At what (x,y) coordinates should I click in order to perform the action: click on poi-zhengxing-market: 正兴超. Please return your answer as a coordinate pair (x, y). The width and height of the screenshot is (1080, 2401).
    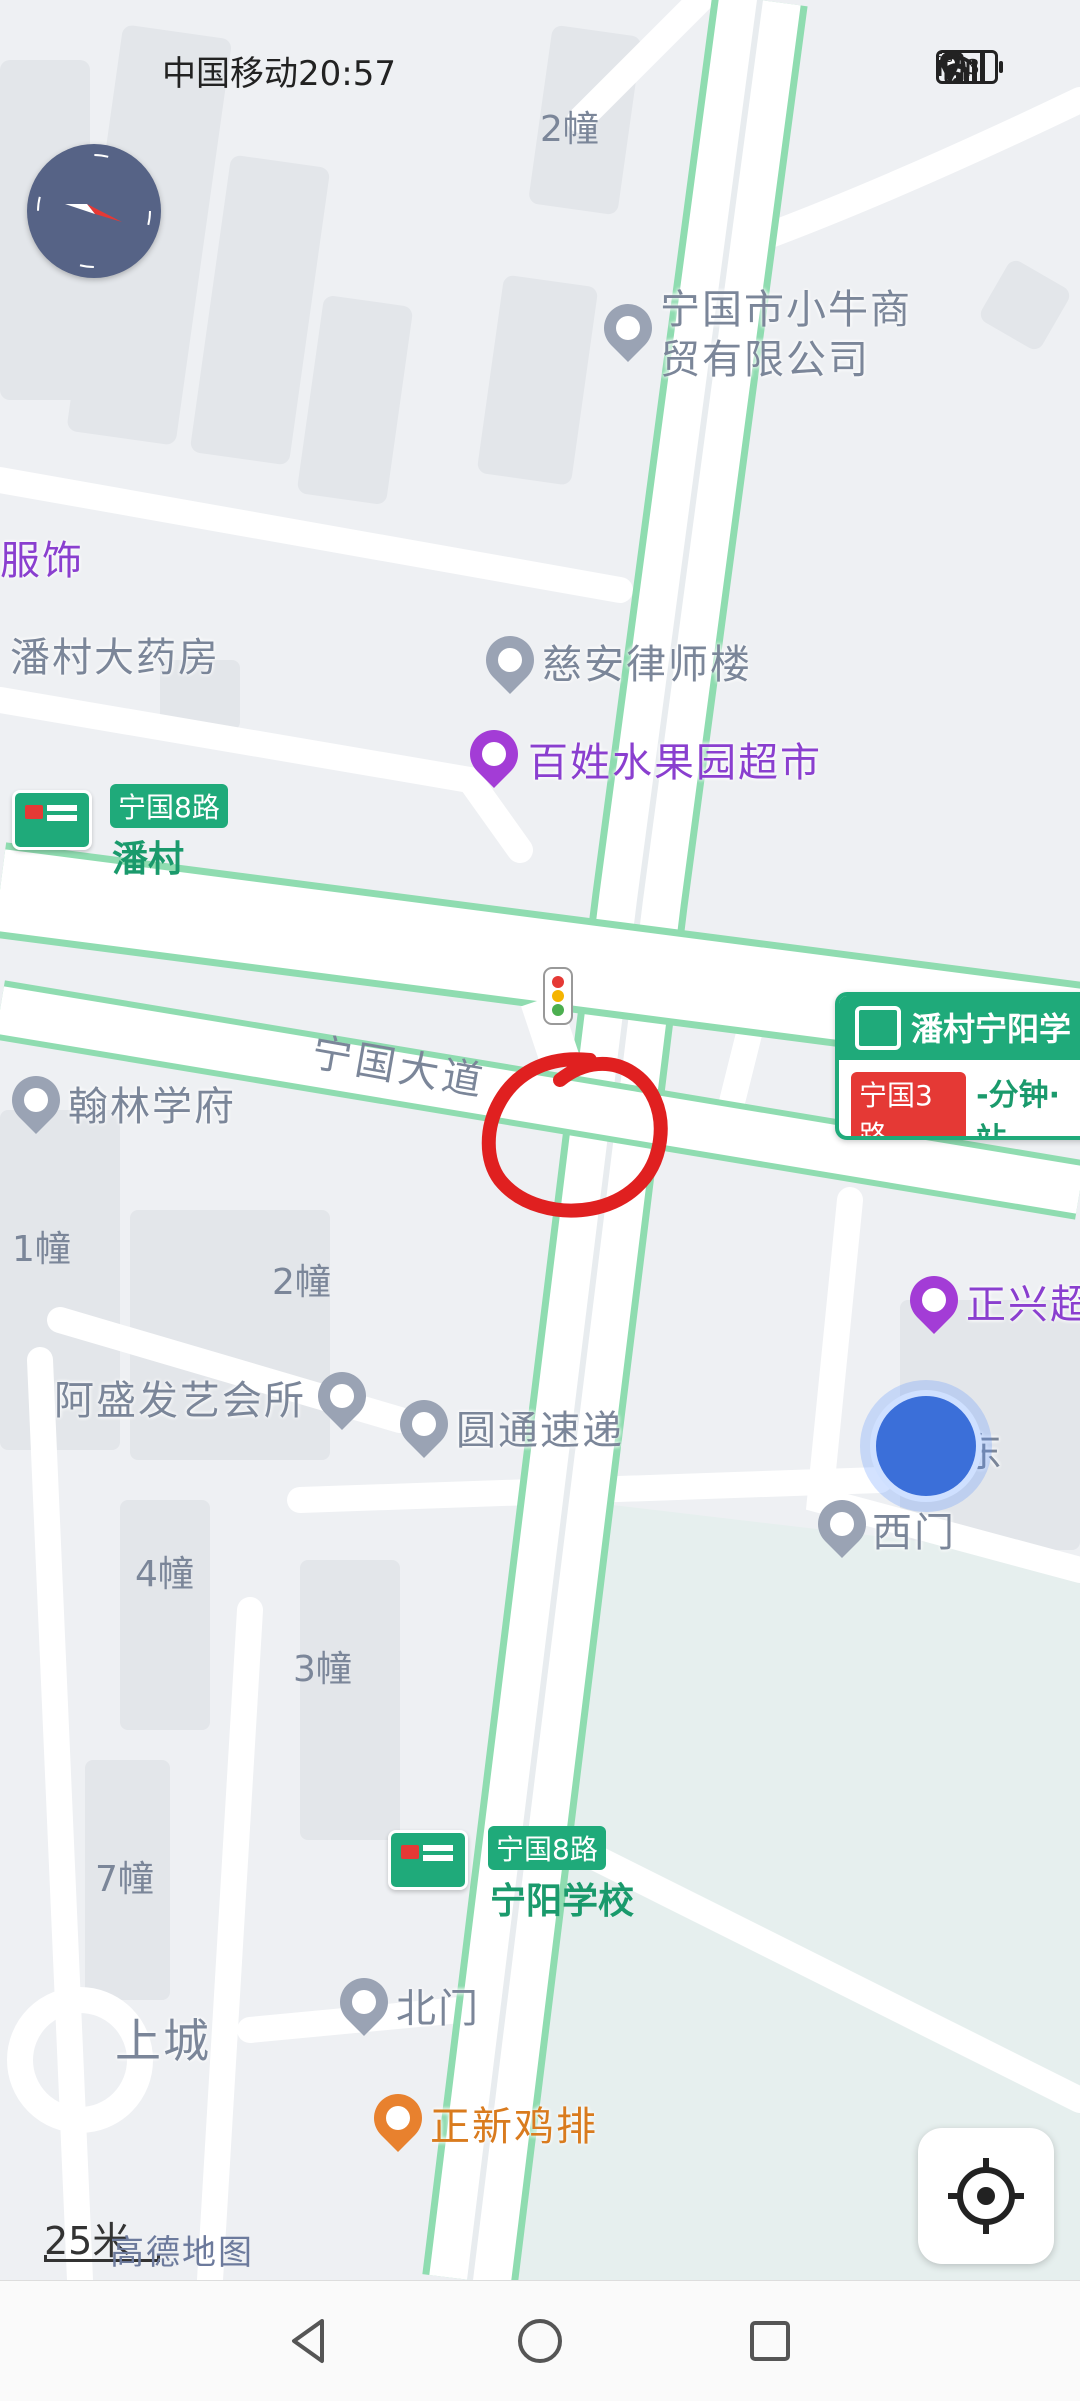
    Looking at the image, I should click on (1023, 1301).